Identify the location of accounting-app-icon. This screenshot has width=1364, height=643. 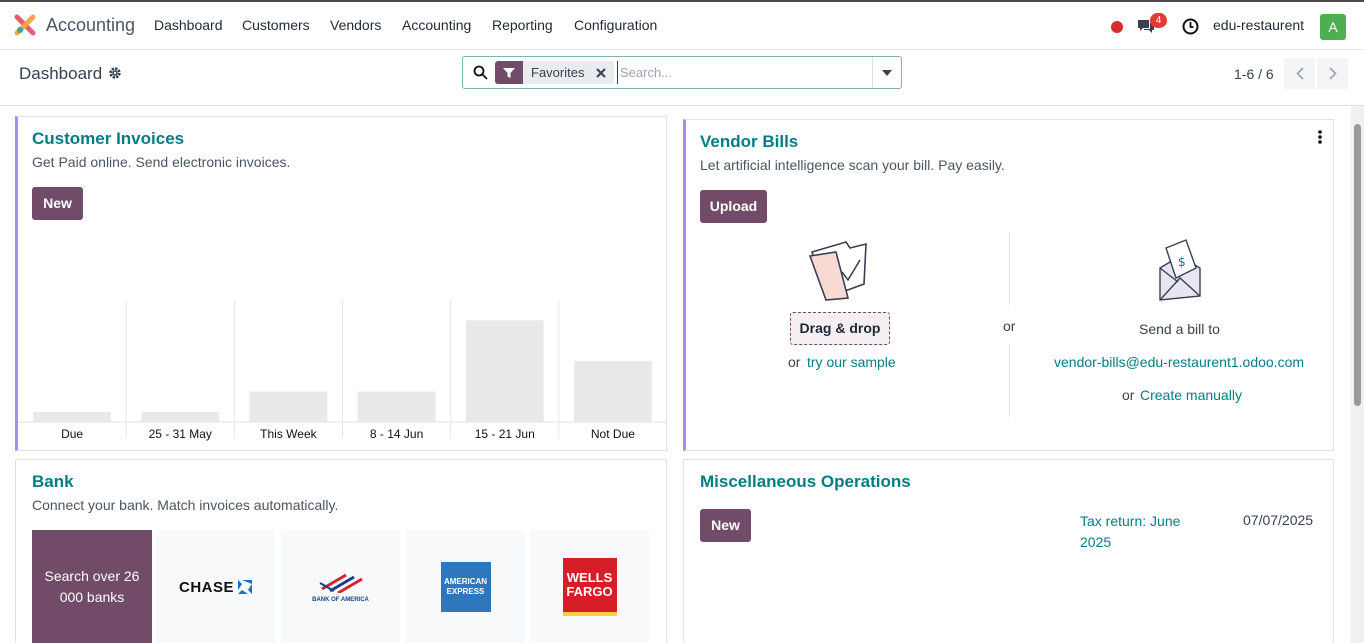
(25, 25).